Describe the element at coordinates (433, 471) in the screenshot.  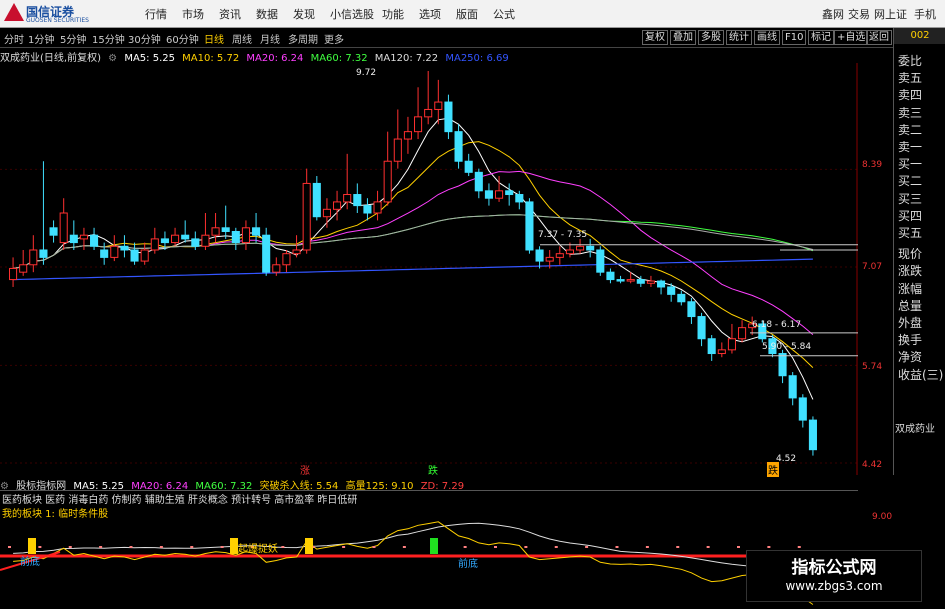
I see `down-marker: 跌` at that location.